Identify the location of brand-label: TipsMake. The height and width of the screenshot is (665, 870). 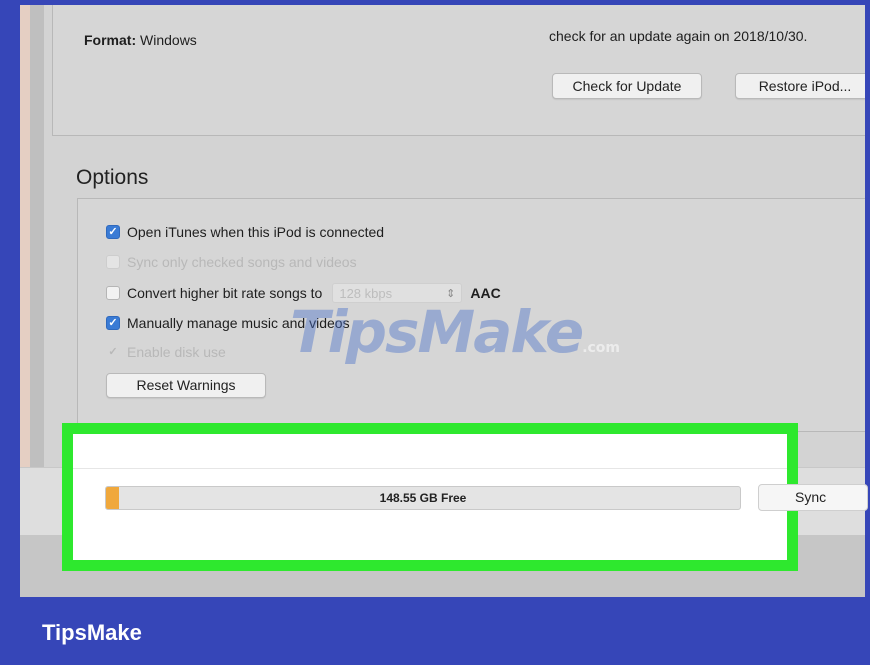
(92, 632).